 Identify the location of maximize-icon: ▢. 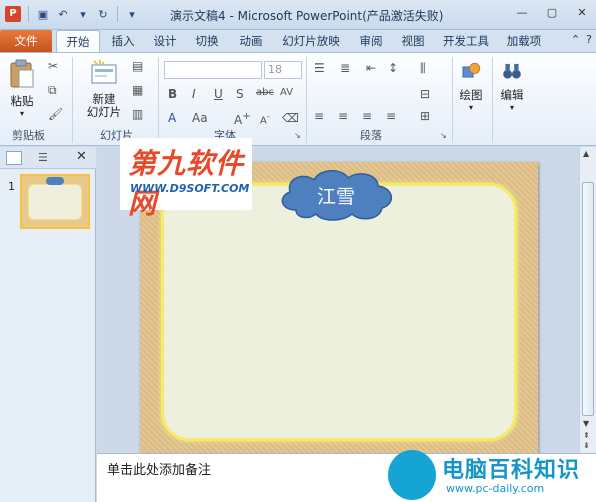
(552, 12).